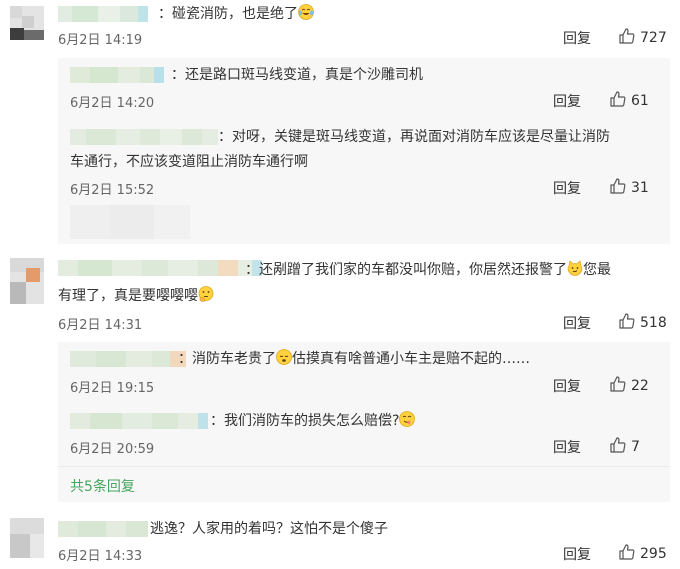 The image size is (680, 569). Describe the element at coordinates (407, 419) in the screenshot. I see `yum-face-emoji-icon` at that location.